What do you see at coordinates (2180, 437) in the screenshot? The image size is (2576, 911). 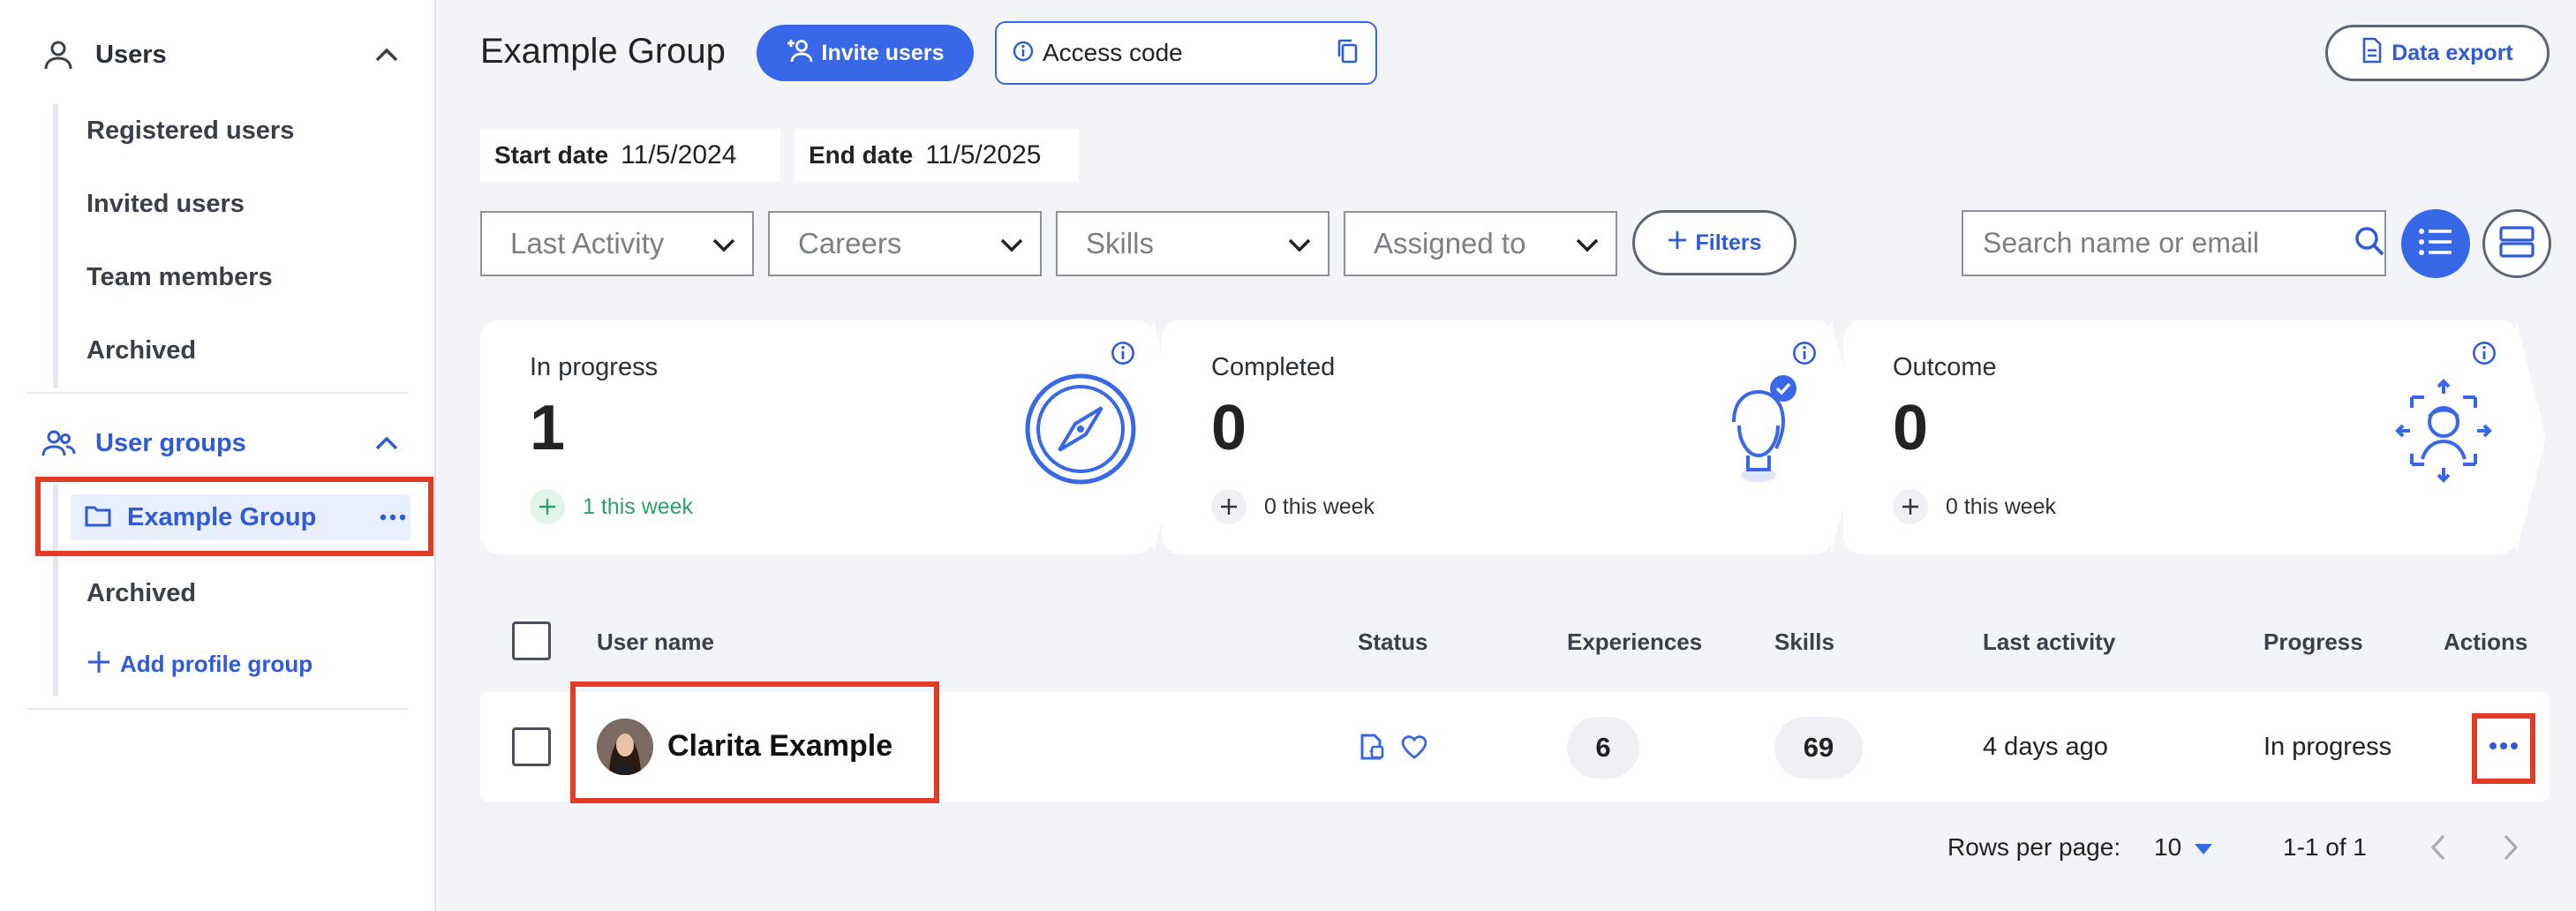 I see `stat-card-outcome: Outcome 0 0 this week` at bounding box center [2180, 437].